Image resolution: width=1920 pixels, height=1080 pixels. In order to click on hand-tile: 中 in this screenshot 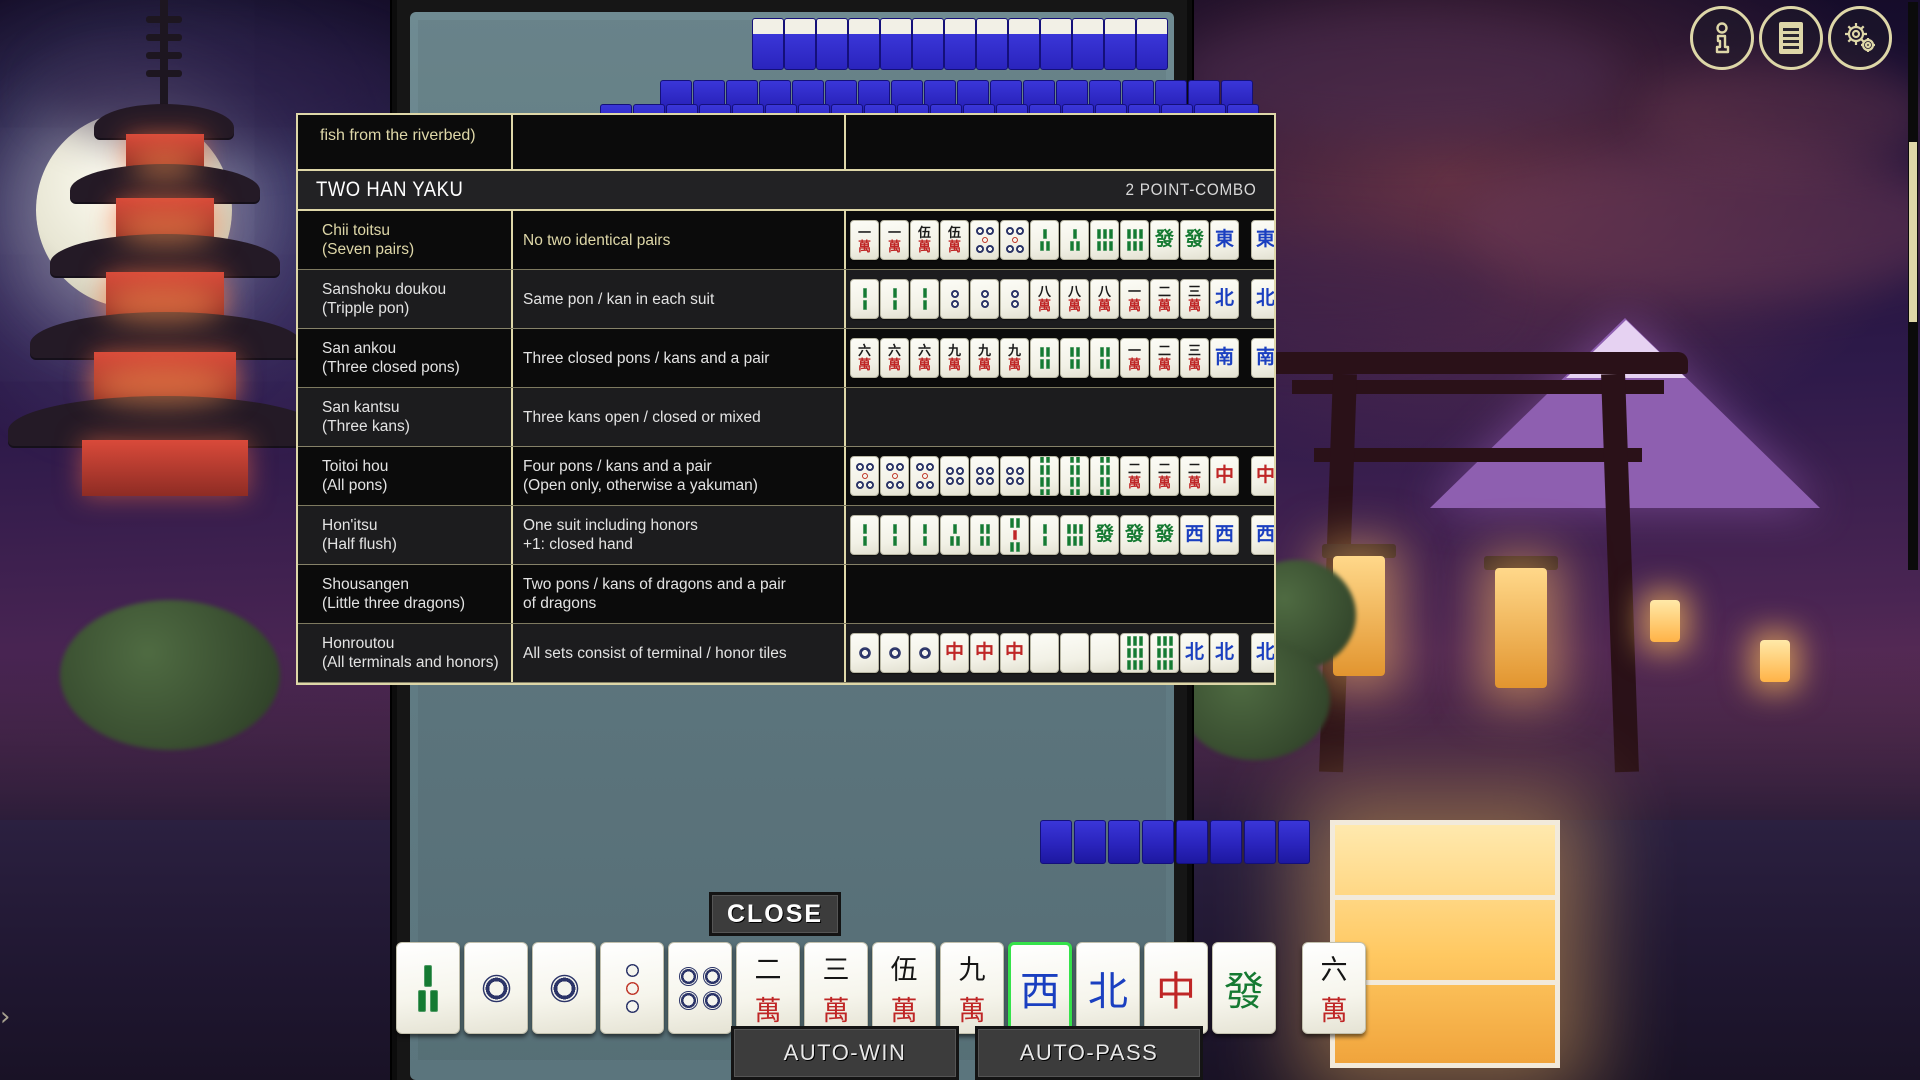, I will do `click(1176, 988)`.